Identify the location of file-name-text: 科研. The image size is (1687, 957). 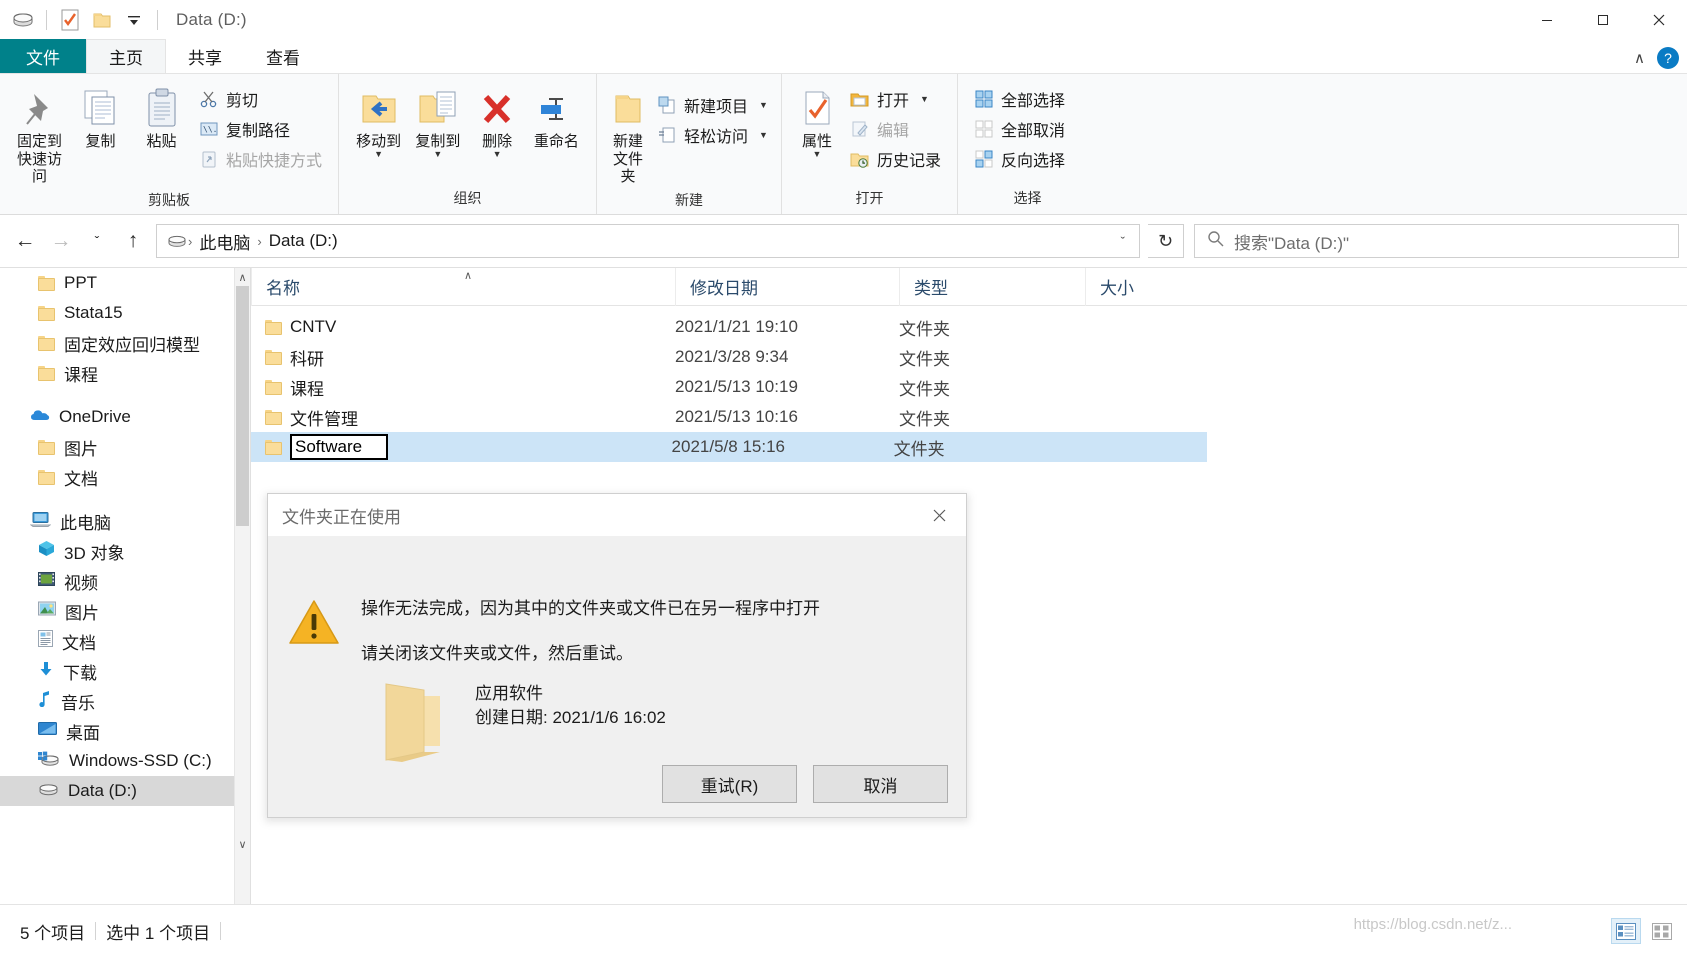
(307, 359).